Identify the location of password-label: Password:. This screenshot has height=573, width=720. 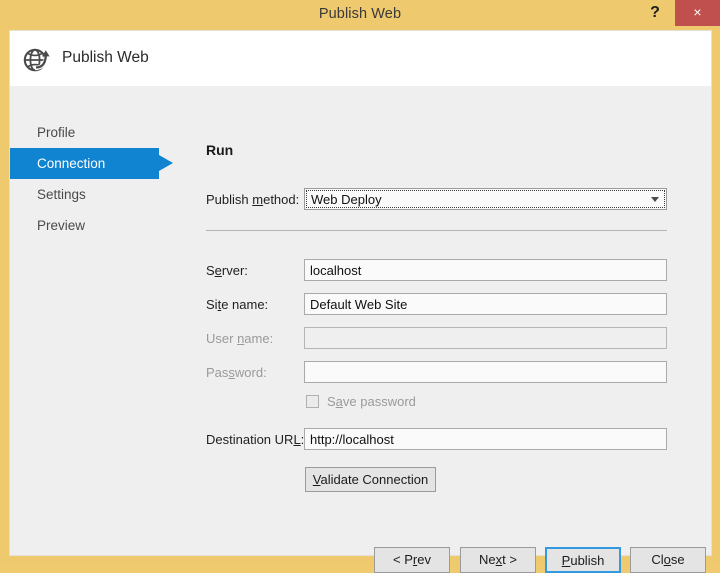
(236, 372).